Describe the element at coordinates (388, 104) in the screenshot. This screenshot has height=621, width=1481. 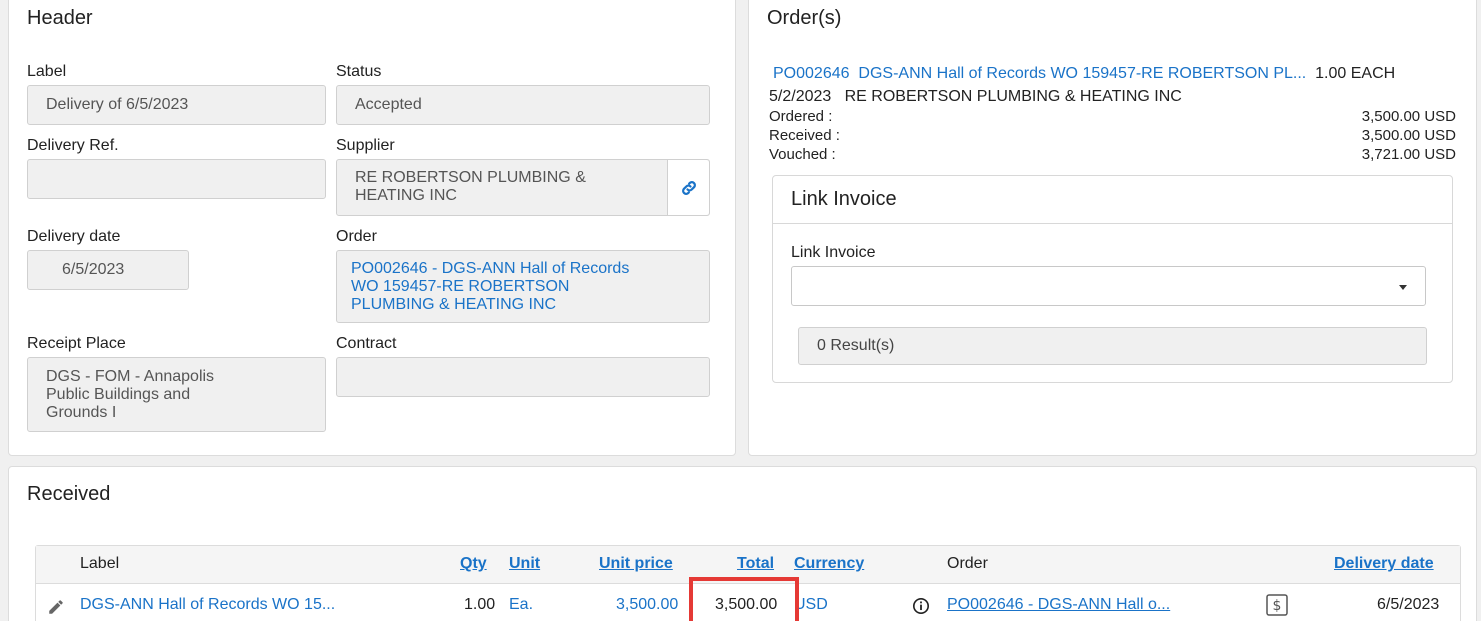
I see `status-value: Accepted` at that location.